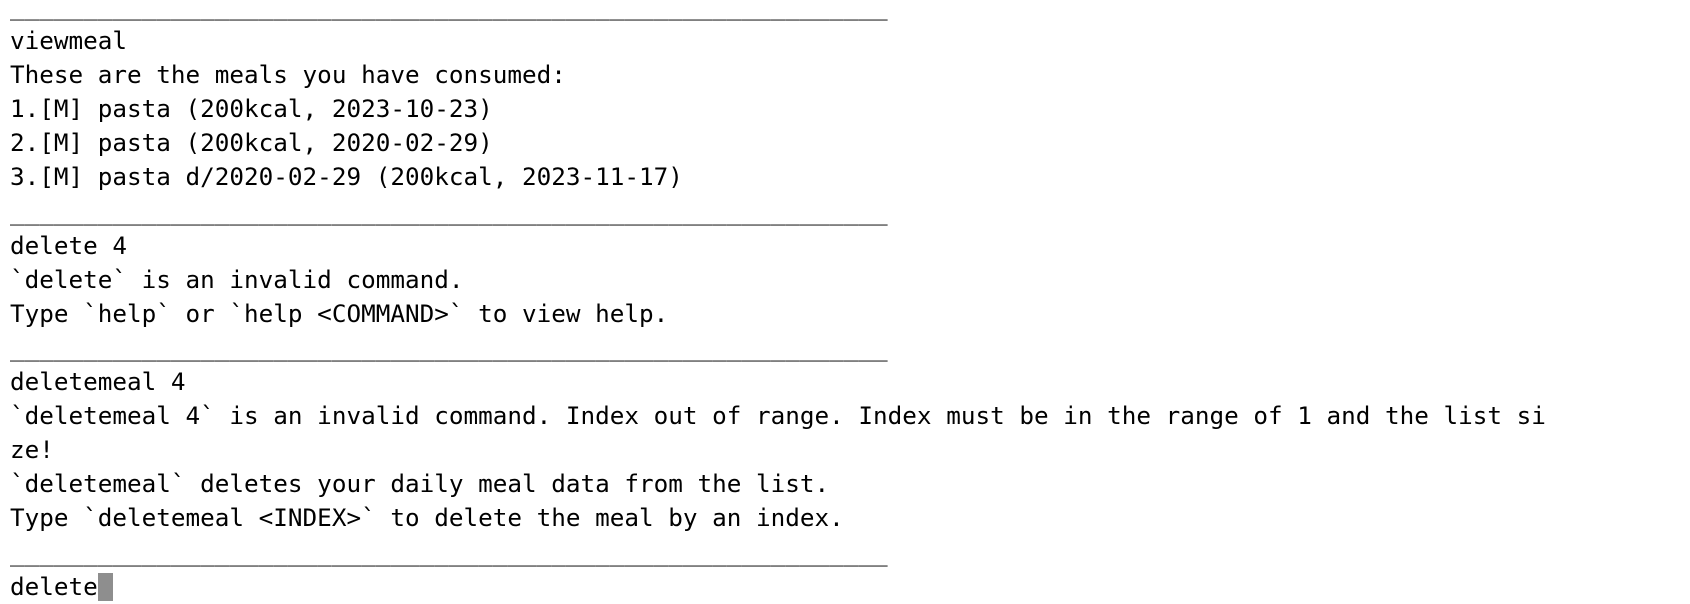  Describe the element at coordinates (54, 586) in the screenshot. I see `current-input: delete` at that location.